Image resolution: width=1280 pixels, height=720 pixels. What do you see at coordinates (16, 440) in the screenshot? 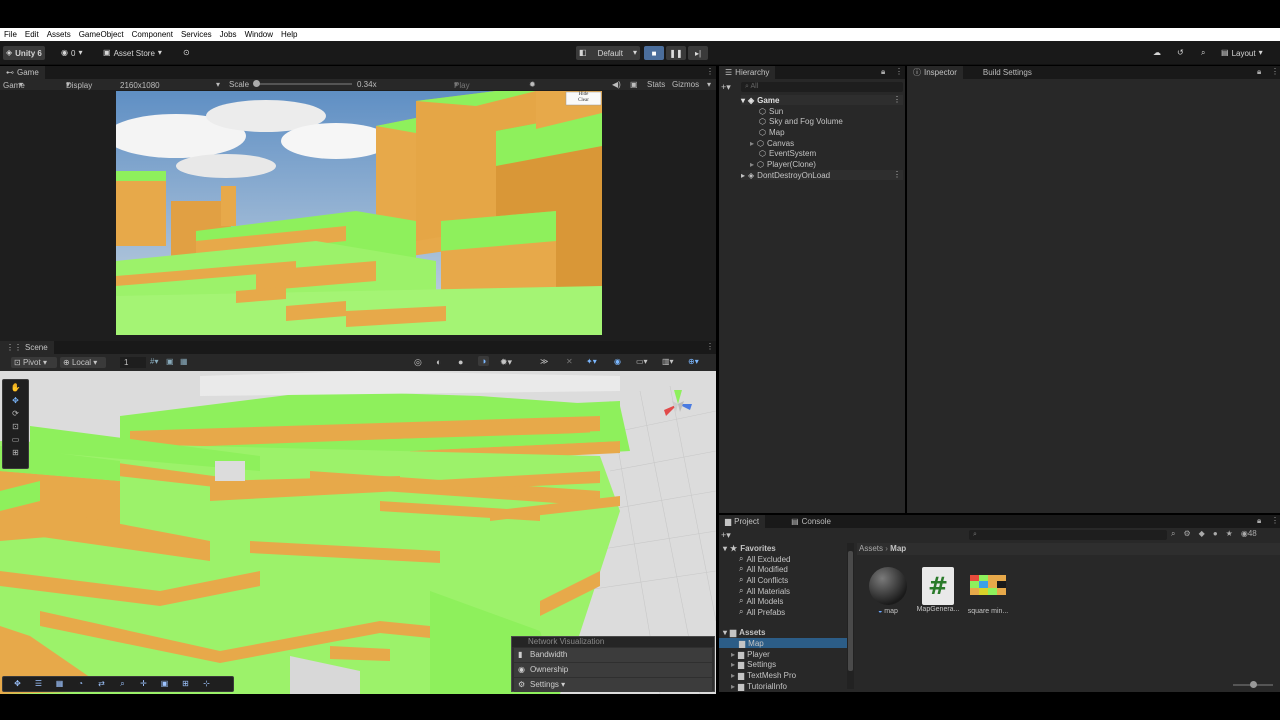
I see `rect-tool-icon: ▭` at bounding box center [16, 440].